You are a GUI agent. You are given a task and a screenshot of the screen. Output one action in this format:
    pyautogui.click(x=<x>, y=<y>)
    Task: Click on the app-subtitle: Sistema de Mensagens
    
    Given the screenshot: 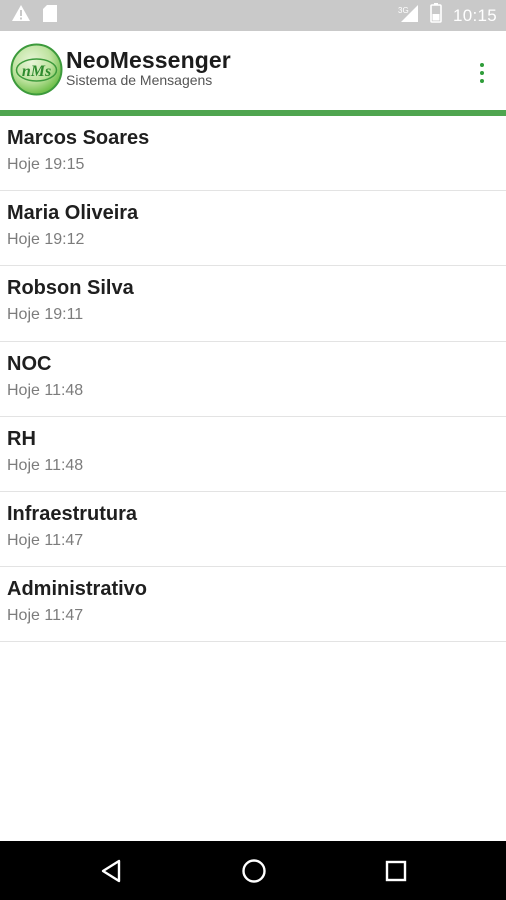 What is the action you would take?
    pyautogui.click(x=139, y=80)
    